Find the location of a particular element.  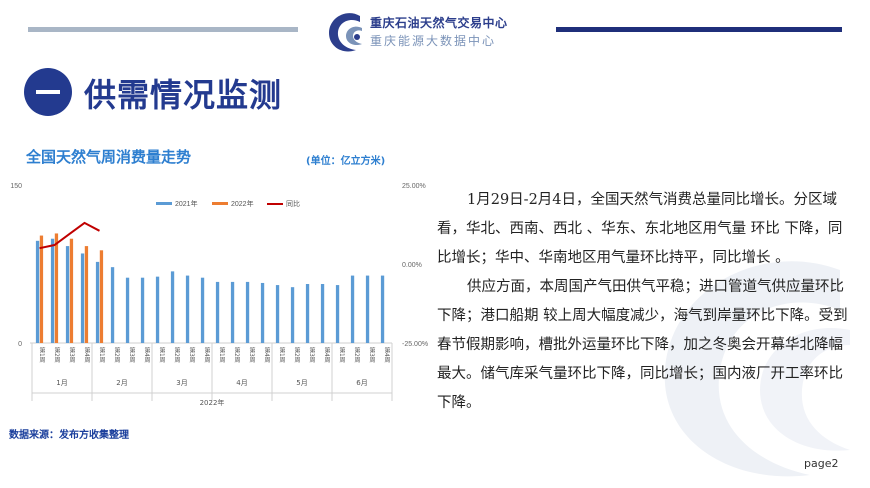

org-name: 重庆石油天然气交易中心 is located at coordinates (439, 23).